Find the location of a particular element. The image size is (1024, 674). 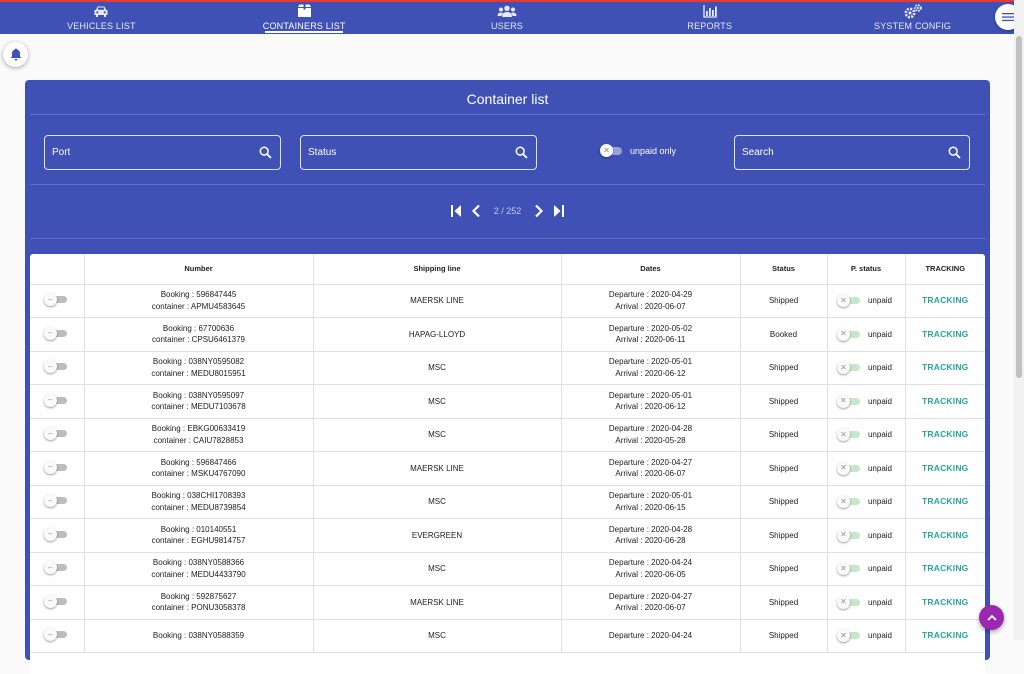

last-page-icon is located at coordinates (559, 211).